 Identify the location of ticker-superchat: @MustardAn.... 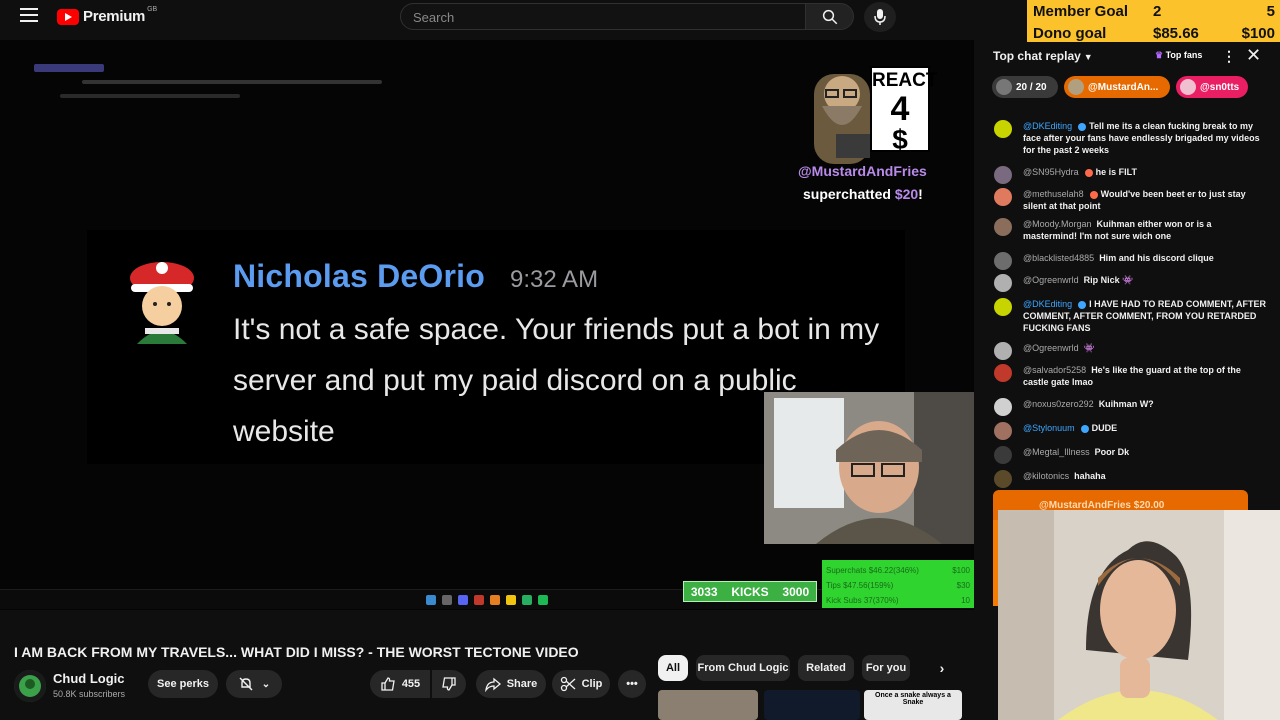
(1117, 87).